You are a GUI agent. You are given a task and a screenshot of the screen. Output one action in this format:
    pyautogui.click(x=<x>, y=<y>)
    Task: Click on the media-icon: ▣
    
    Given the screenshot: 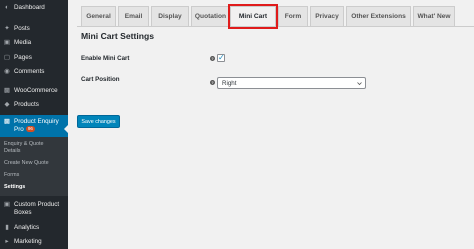 What is the action you would take?
    pyautogui.click(x=7, y=42)
    